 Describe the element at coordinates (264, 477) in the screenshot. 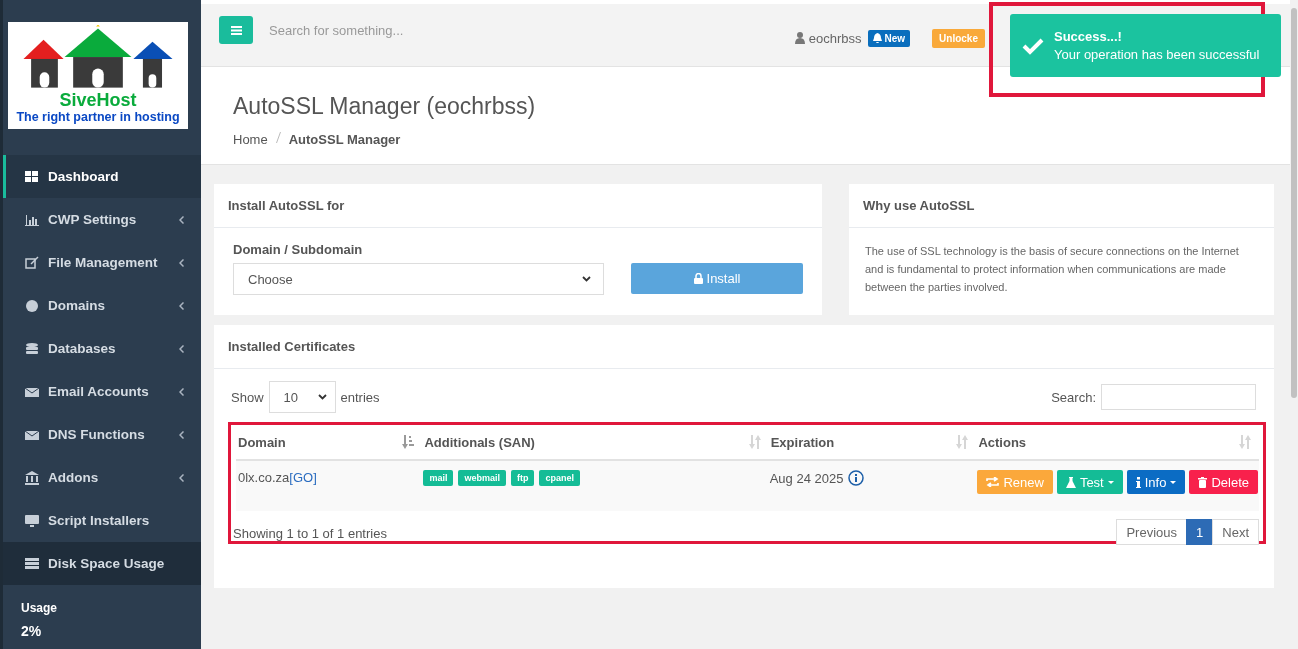

I see `domain-text: 0lx.co.za` at that location.